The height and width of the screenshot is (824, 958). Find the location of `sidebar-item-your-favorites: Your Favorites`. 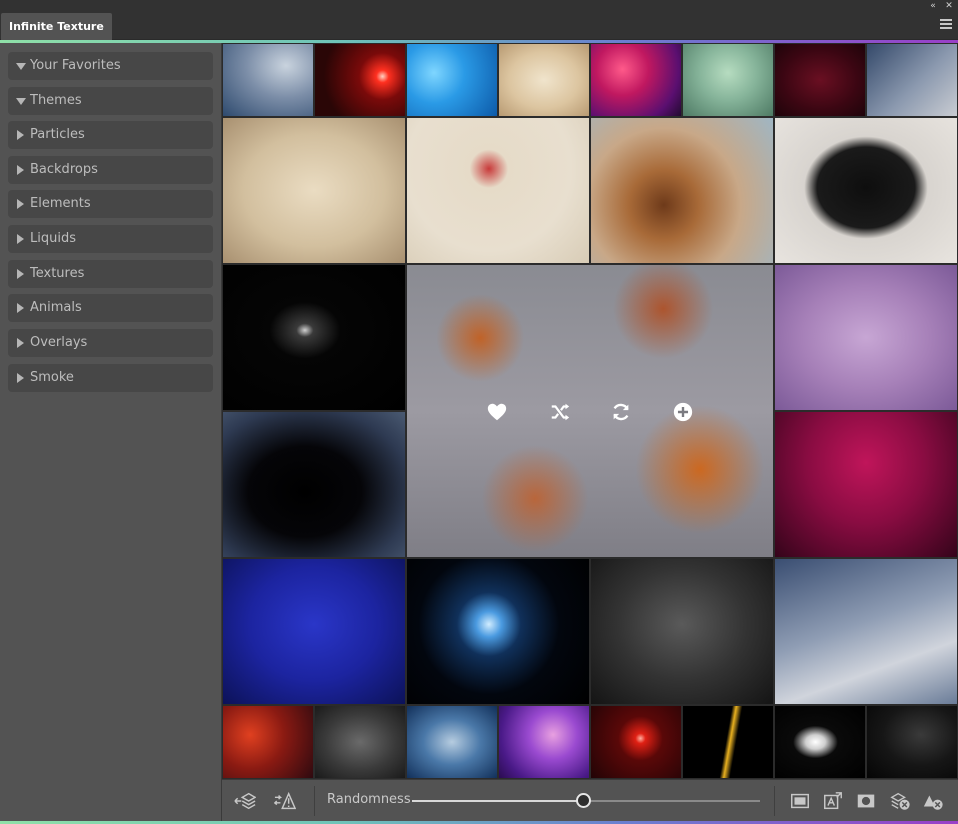

sidebar-item-your-favorites: Your Favorites is located at coordinates (110, 66).